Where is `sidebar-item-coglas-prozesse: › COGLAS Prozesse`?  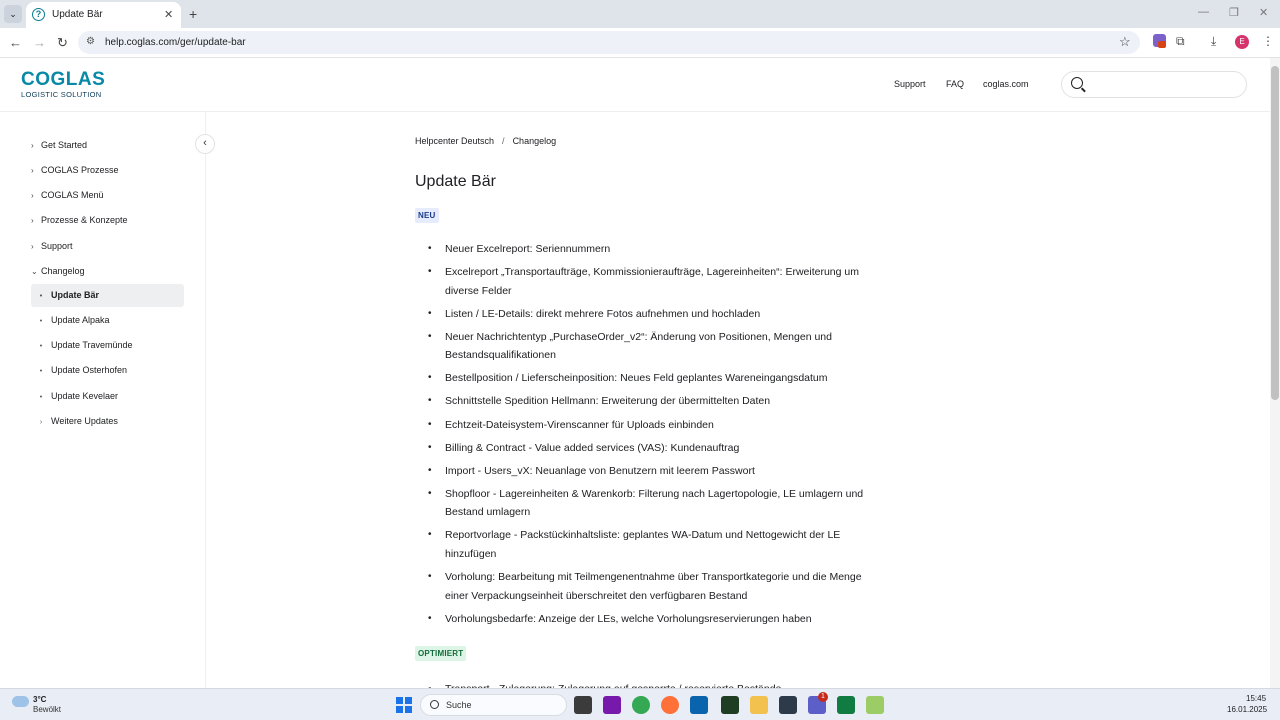
sidebar-item-coglas-prozesse: › COGLAS Prozesse is located at coordinates (75, 170).